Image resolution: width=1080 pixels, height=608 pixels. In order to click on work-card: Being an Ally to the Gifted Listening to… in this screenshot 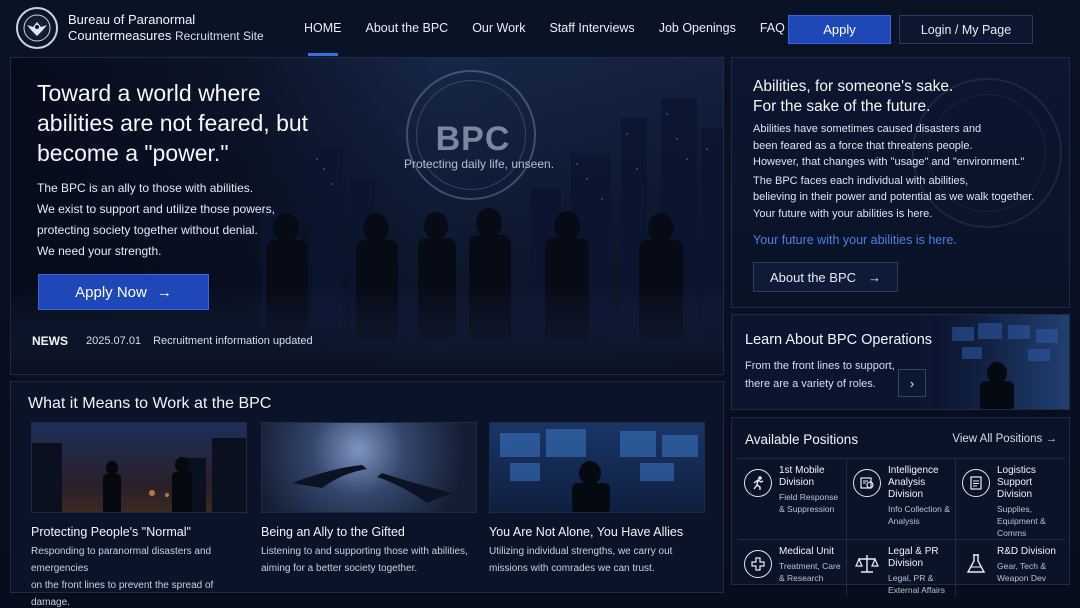, I will do `click(369, 499)`.